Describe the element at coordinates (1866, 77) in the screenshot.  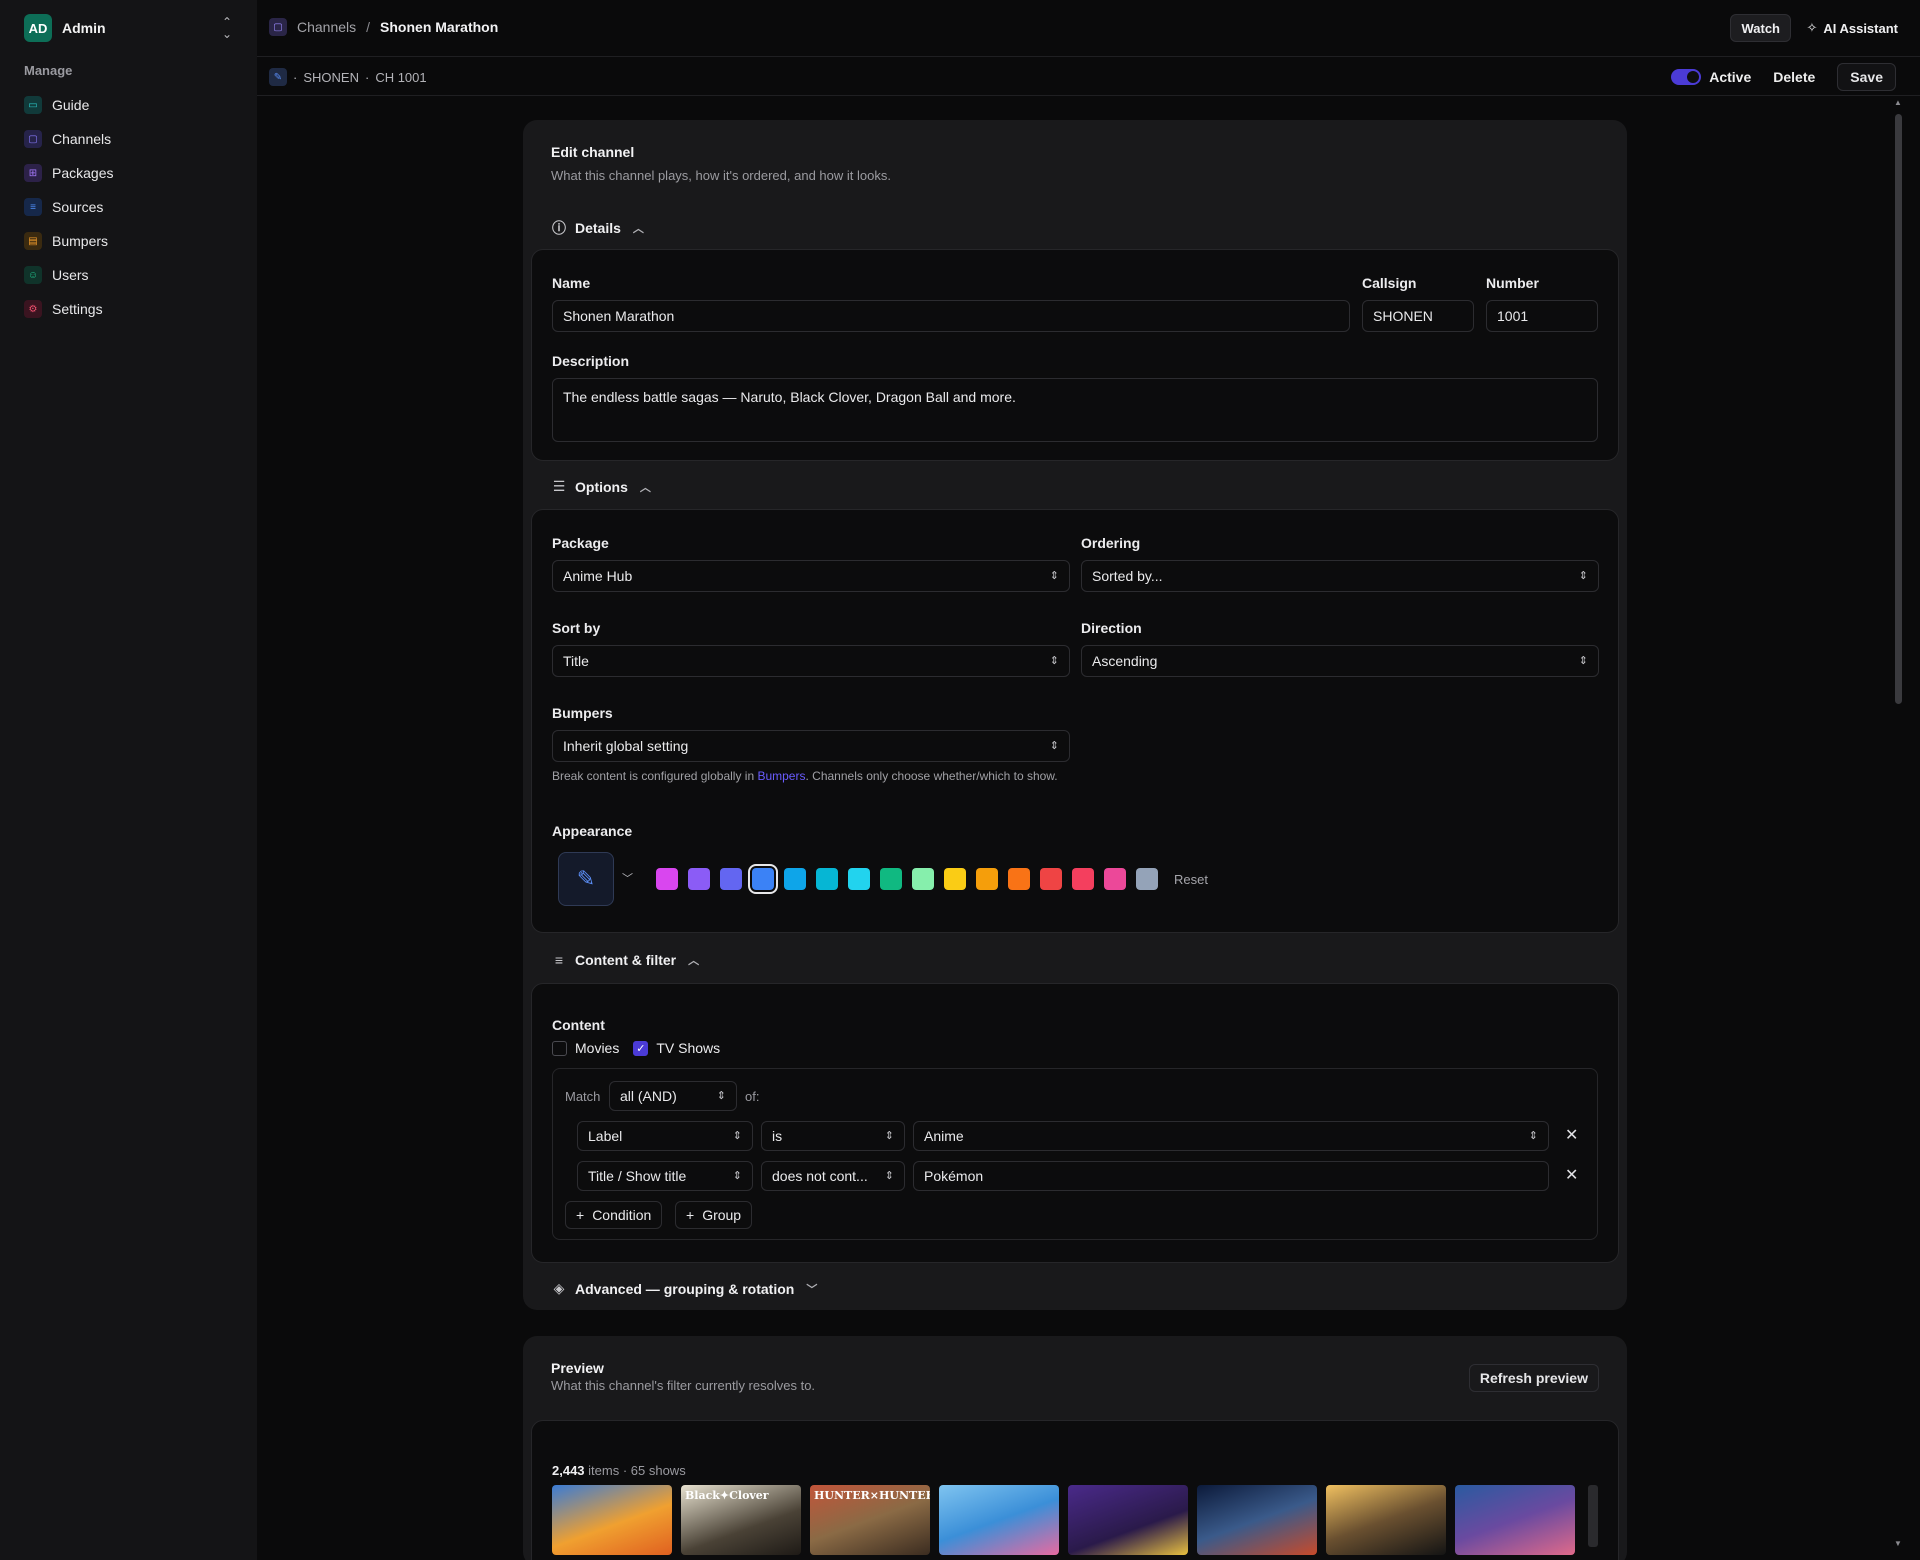
I see `save-button: Save` at that location.